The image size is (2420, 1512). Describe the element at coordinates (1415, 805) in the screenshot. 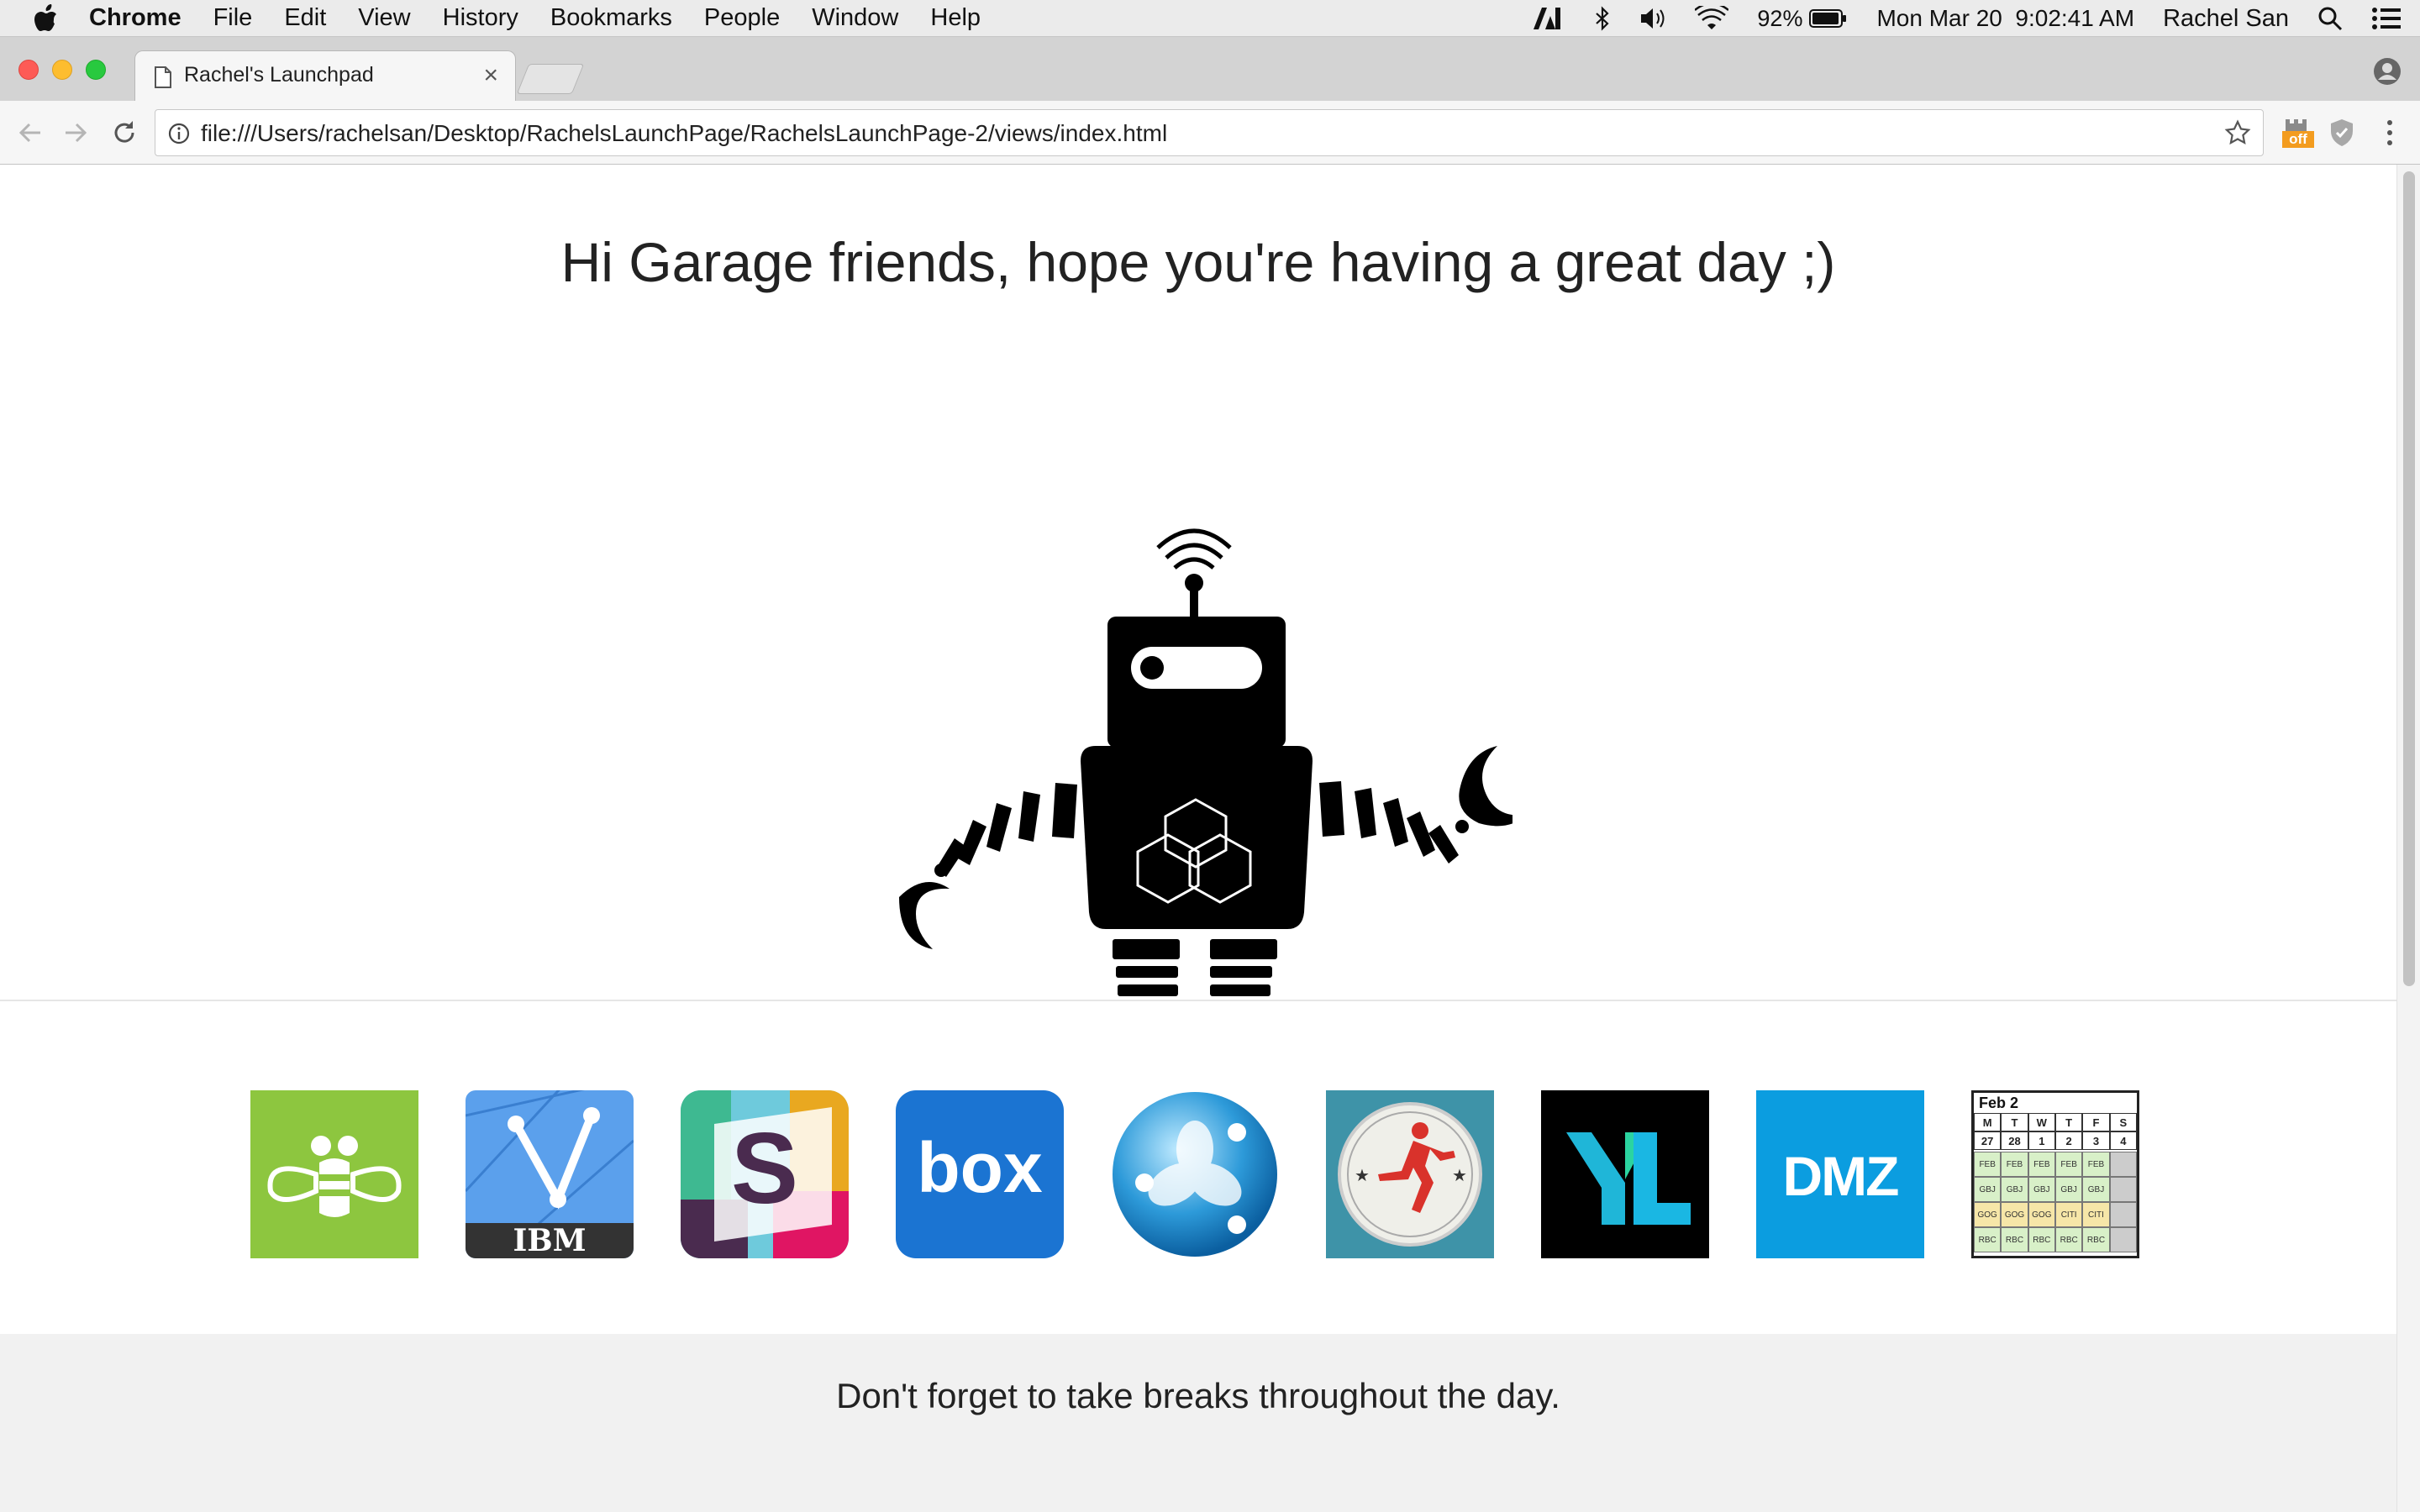

I see `robot-right-arm` at that location.